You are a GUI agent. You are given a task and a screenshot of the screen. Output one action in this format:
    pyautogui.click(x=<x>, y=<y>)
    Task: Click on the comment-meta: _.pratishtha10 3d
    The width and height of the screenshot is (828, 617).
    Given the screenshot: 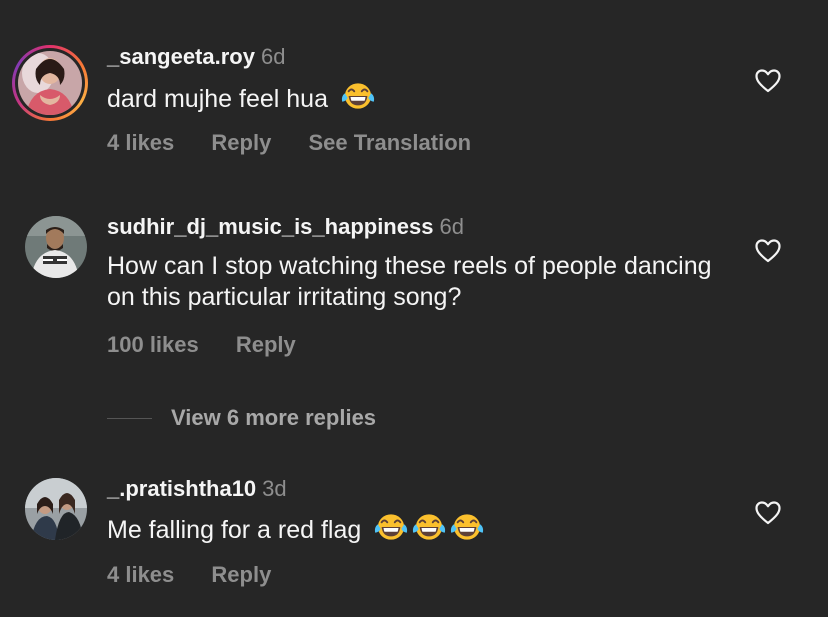 What is the action you would take?
    pyautogui.click(x=197, y=489)
    